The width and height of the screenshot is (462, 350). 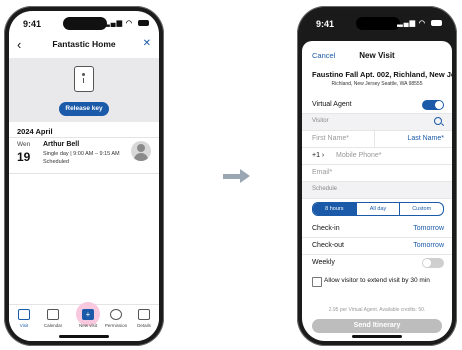 What do you see at coordinates (330, 138) in the screenshot?
I see `first-name-field: First Name*` at bounding box center [330, 138].